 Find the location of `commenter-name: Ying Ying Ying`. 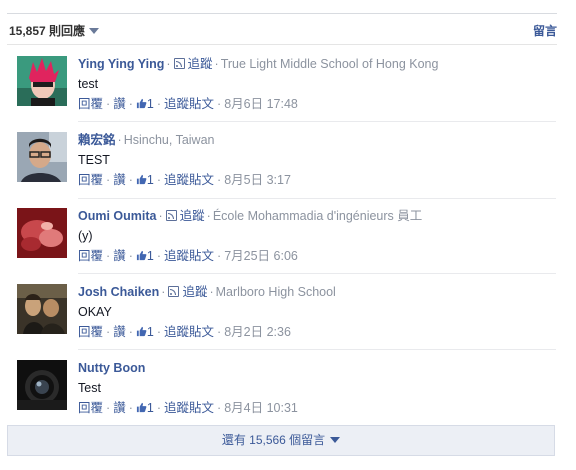

commenter-name: Ying Ying Ying is located at coordinates (121, 64).